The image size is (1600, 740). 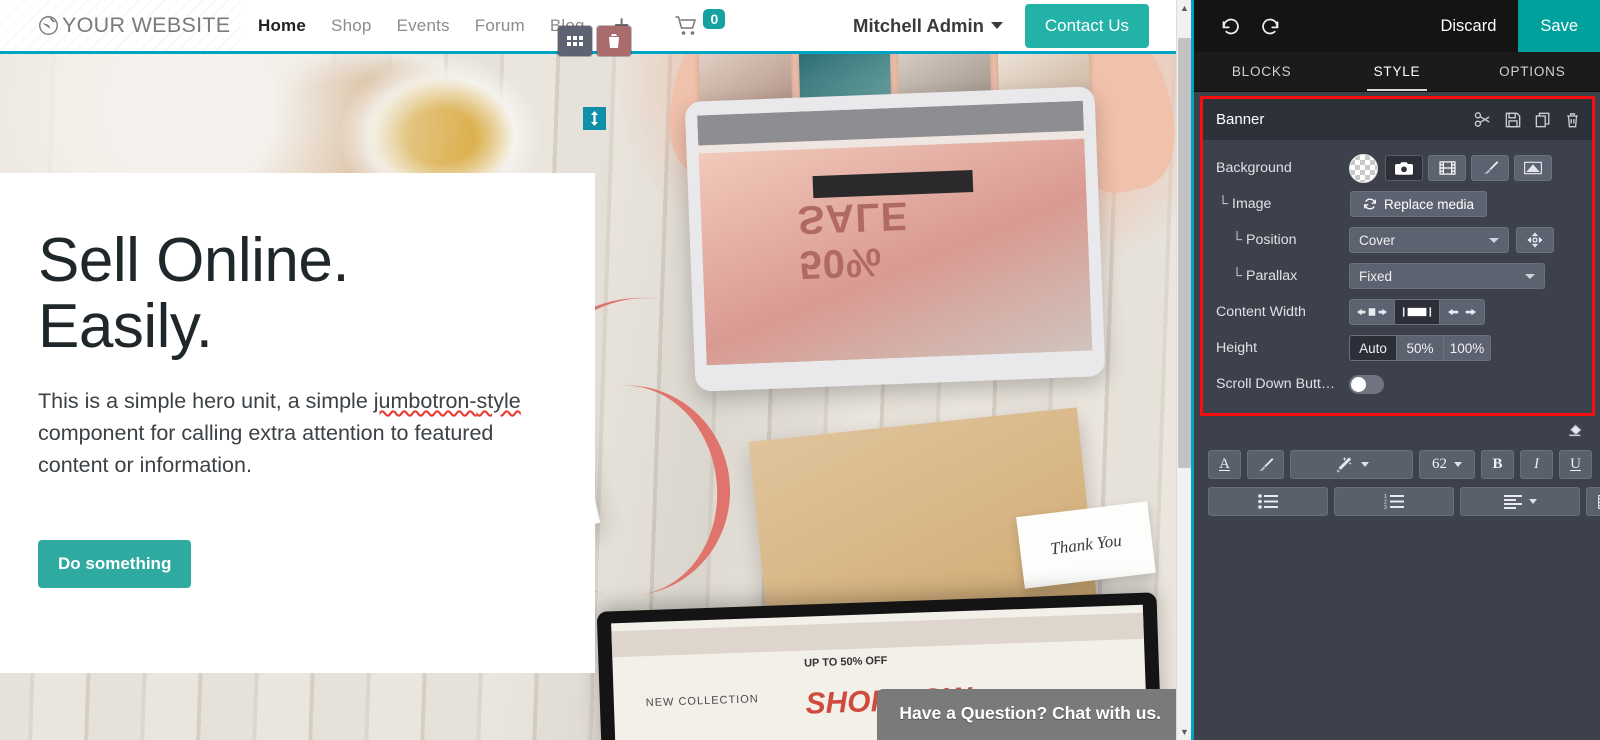 What do you see at coordinates (1224, 464) in the screenshot?
I see `font-color-button: A` at bounding box center [1224, 464].